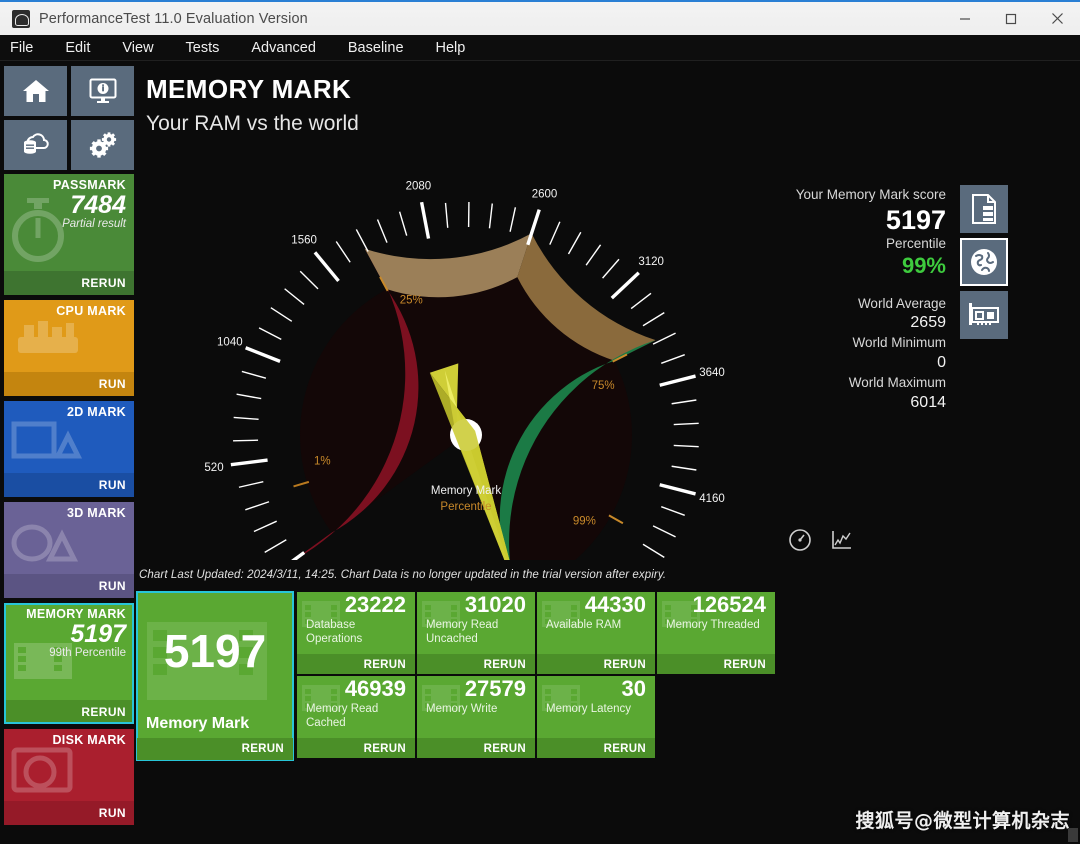 This screenshot has width=1080, height=844. What do you see at coordinates (842, 540) in the screenshot?
I see `line-chart-view-icon` at bounding box center [842, 540].